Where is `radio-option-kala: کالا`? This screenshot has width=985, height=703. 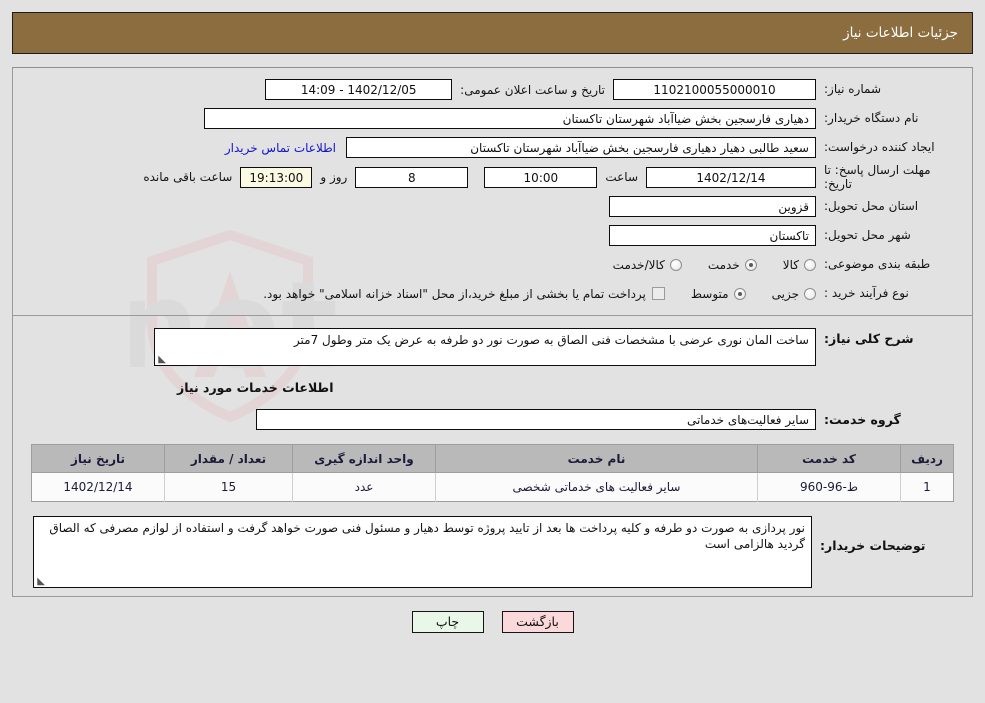 radio-option-kala: کالا is located at coordinates (799, 265).